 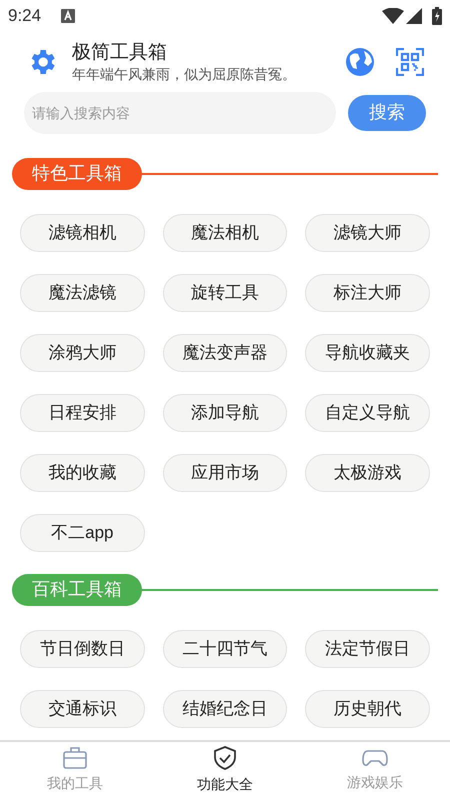 I want to click on tool-chip: 日程安排, so click(x=82, y=413).